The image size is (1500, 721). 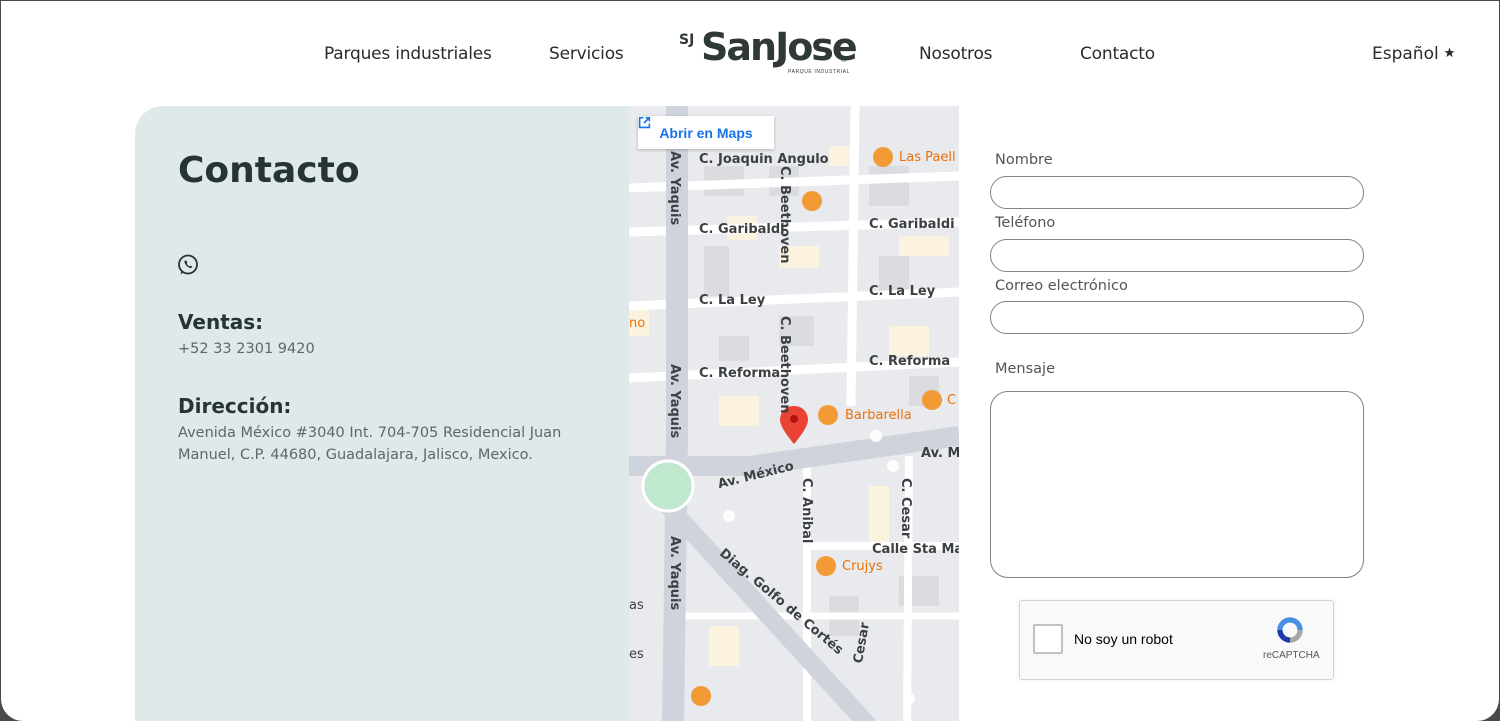 What do you see at coordinates (188, 265) in the screenshot?
I see `whatsapp-icon` at bounding box center [188, 265].